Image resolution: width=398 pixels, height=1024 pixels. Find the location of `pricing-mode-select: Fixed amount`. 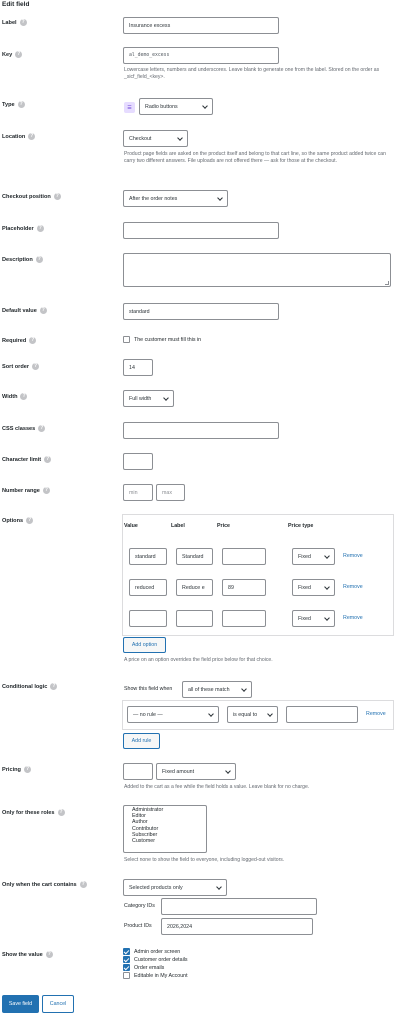

pricing-mode-select: Fixed amount is located at coordinates (196, 771).